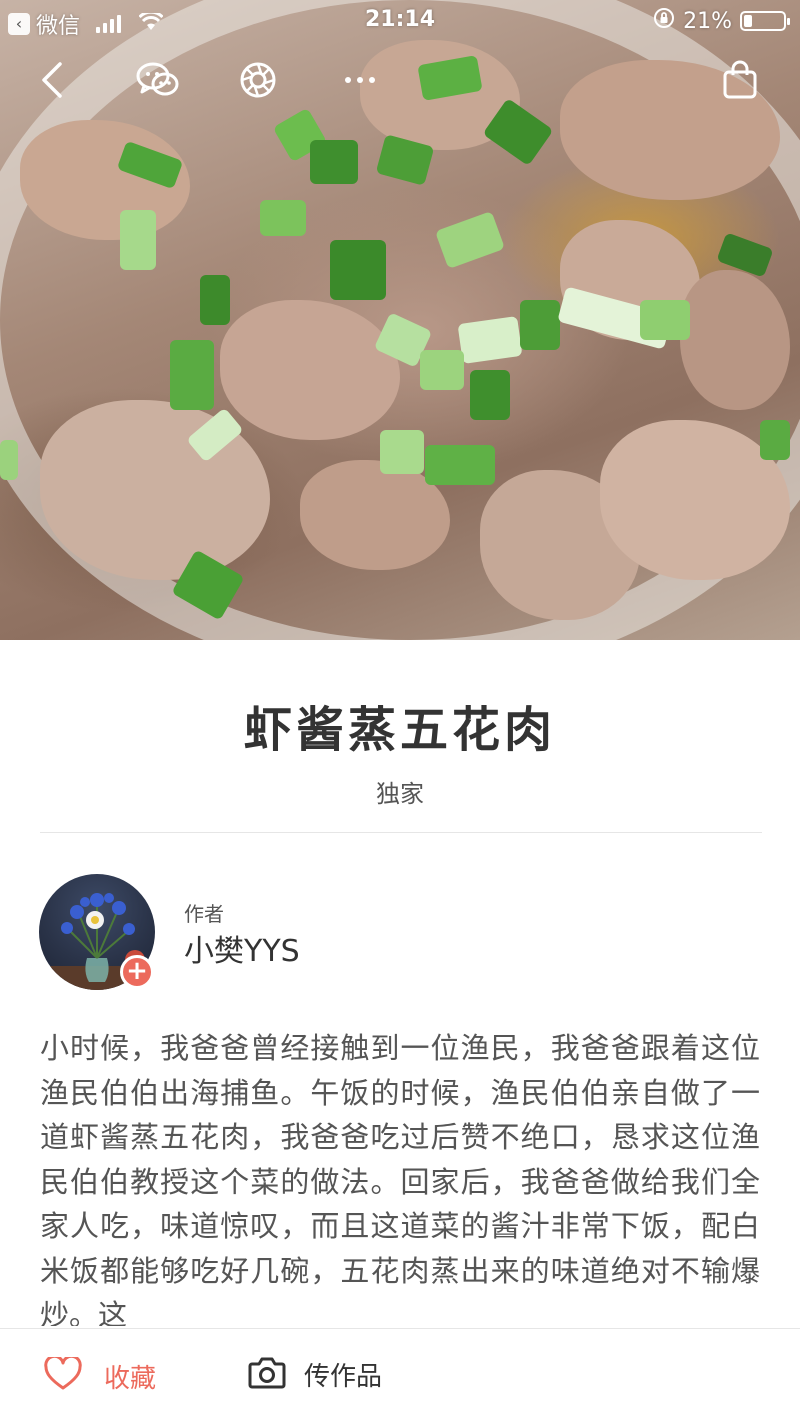 The image size is (800, 1422). Describe the element at coordinates (343, 1376) in the screenshot. I see `upload-label: 传作品` at that location.